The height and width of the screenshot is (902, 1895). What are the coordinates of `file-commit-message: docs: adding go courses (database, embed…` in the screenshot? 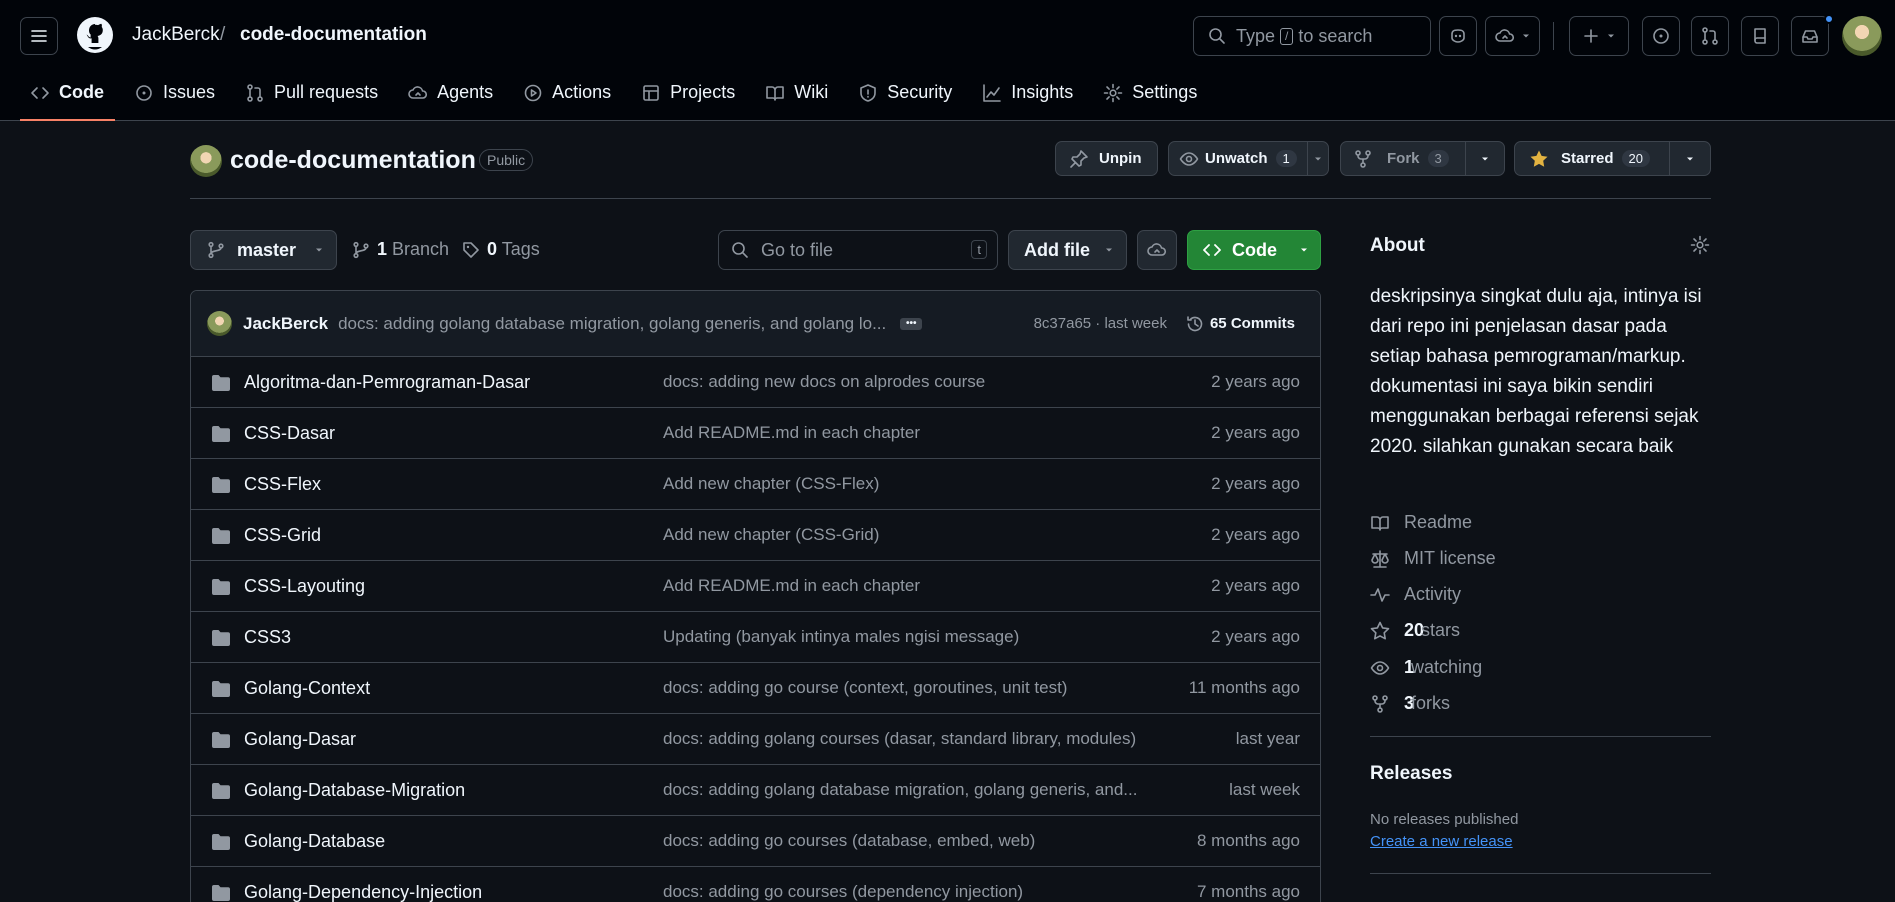 It's located at (849, 841).